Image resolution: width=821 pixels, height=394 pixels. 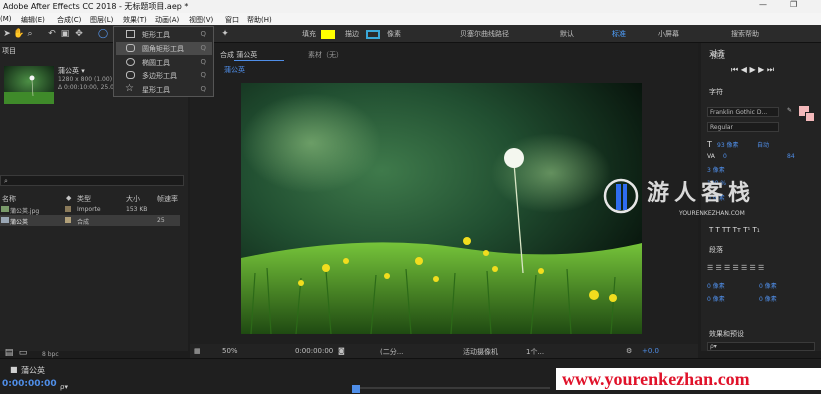 I want to click on effects-search-input: ρ▾, so click(x=761, y=346).